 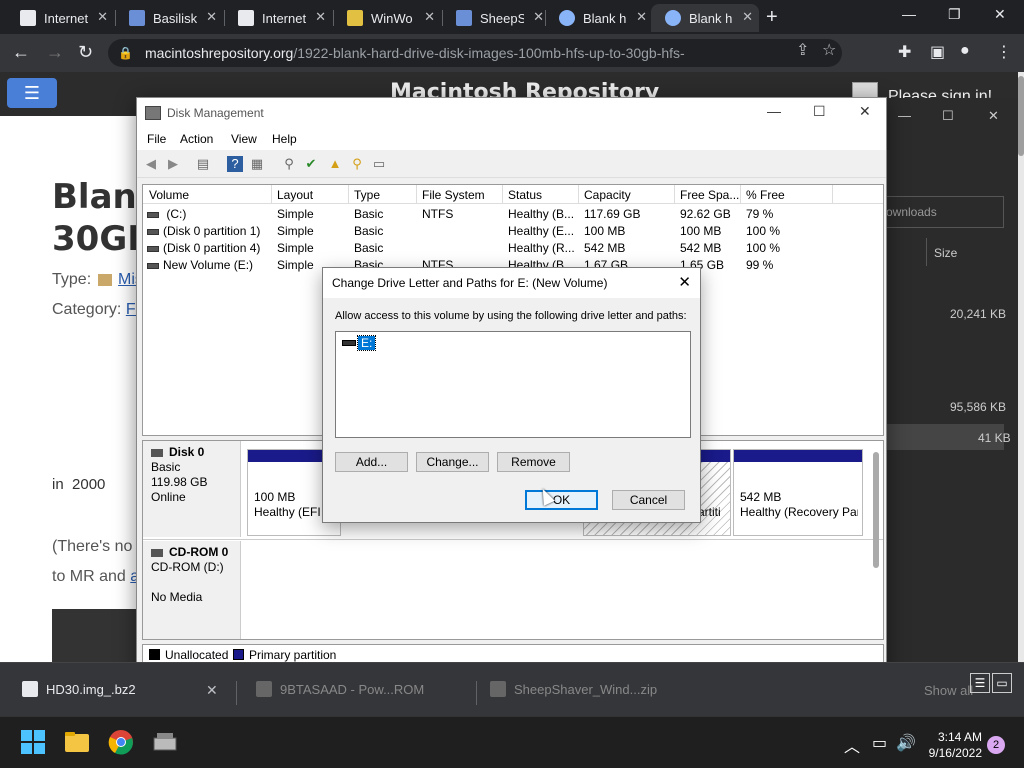 What do you see at coordinates (965, 51) in the screenshot?
I see `profile-icon: ●` at bounding box center [965, 51].